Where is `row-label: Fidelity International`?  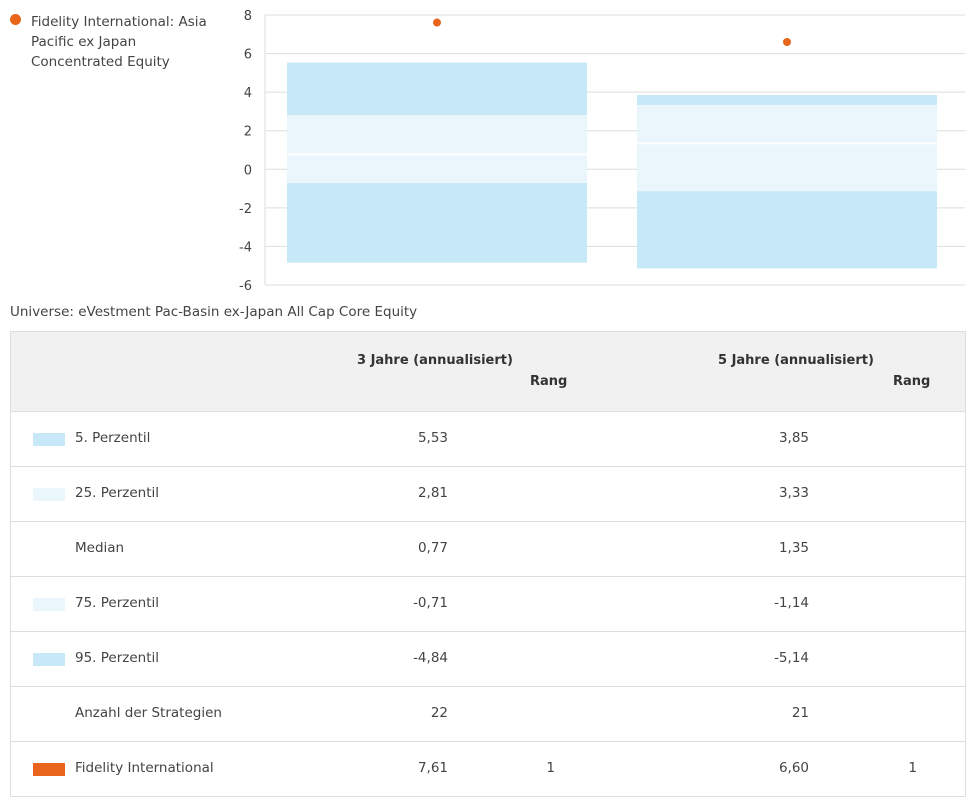 row-label: Fidelity International is located at coordinates (144, 768).